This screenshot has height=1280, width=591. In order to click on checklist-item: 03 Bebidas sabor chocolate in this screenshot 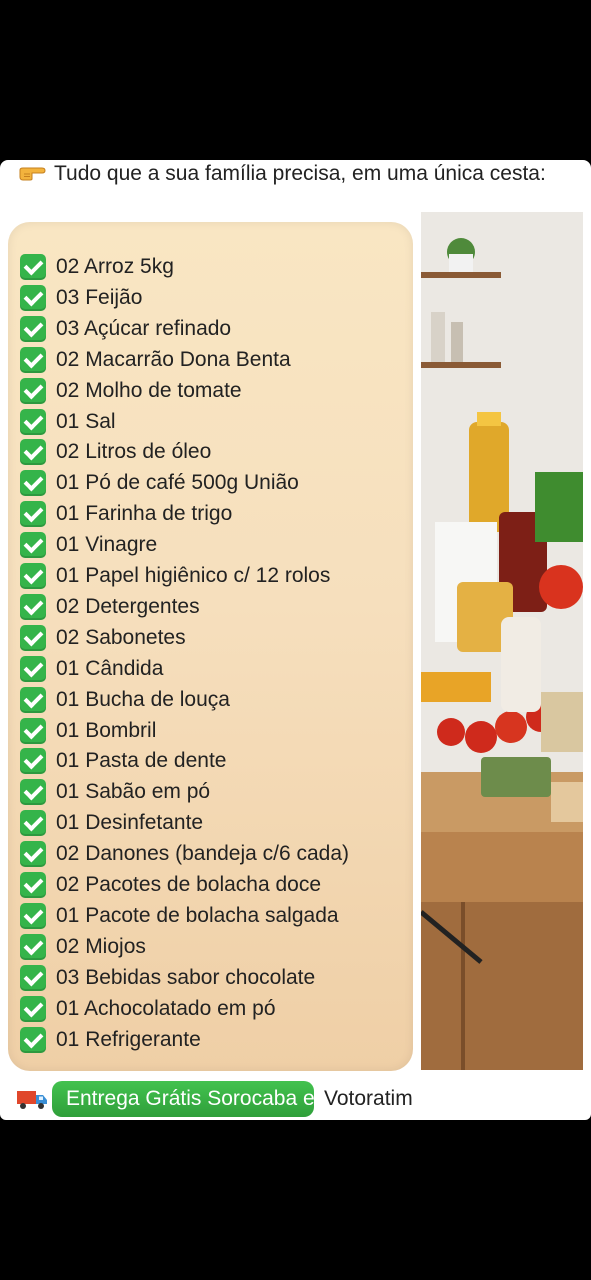, I will do `click(167, 978)`.